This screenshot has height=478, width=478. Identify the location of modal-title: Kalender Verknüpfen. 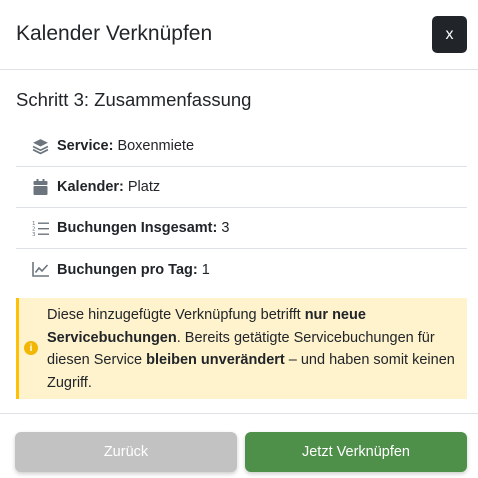
(114, 33).